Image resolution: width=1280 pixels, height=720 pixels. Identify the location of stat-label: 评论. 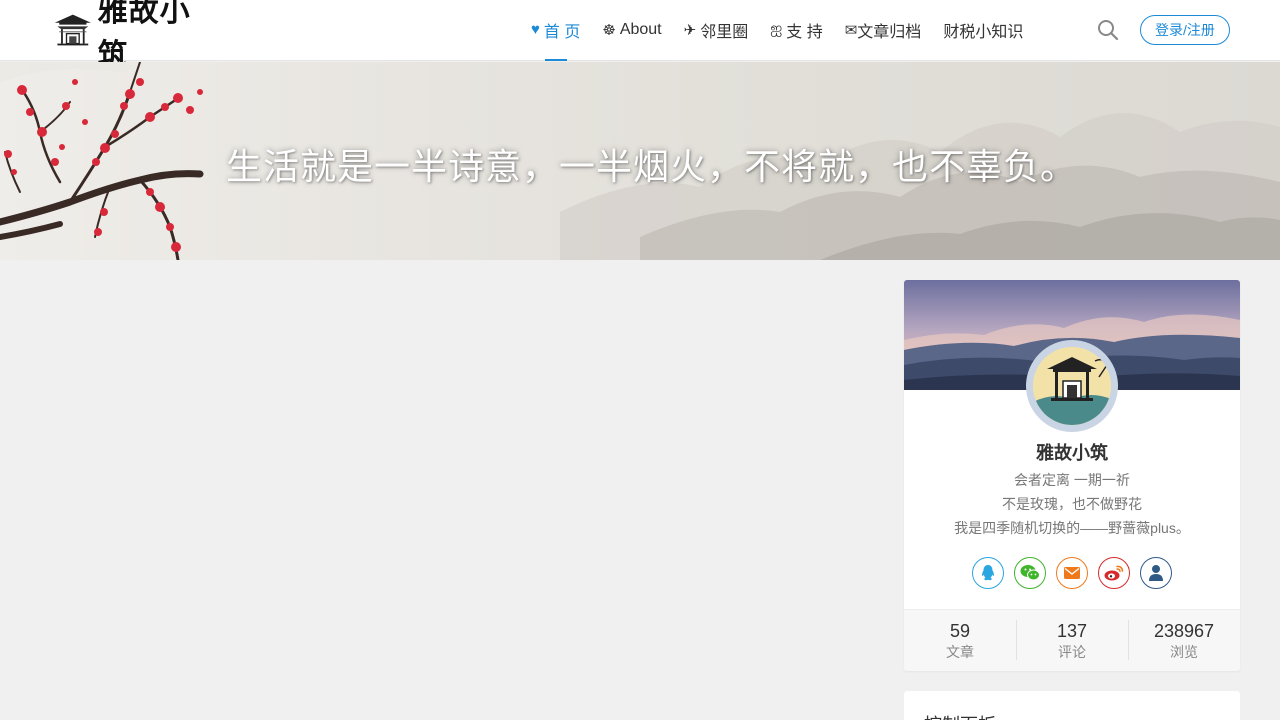
(1072, 652).